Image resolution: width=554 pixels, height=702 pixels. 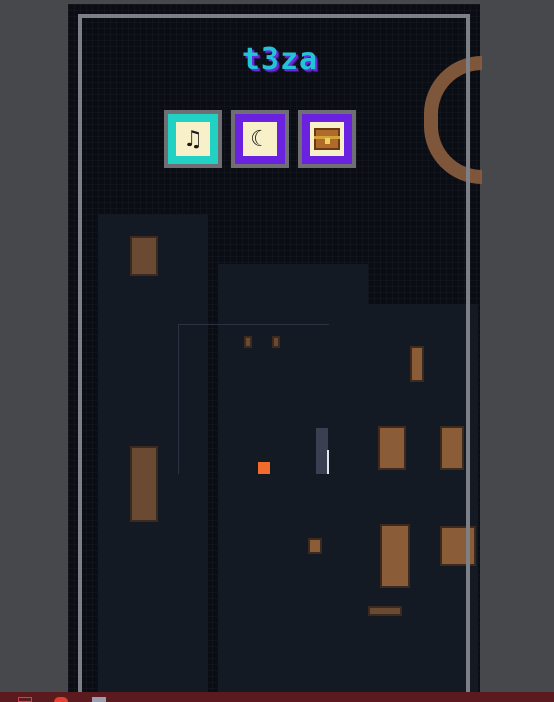 What do you see at coordinates (277, 697) in the screenshot?
I see `taskbar` at bounding box center [277, 697].